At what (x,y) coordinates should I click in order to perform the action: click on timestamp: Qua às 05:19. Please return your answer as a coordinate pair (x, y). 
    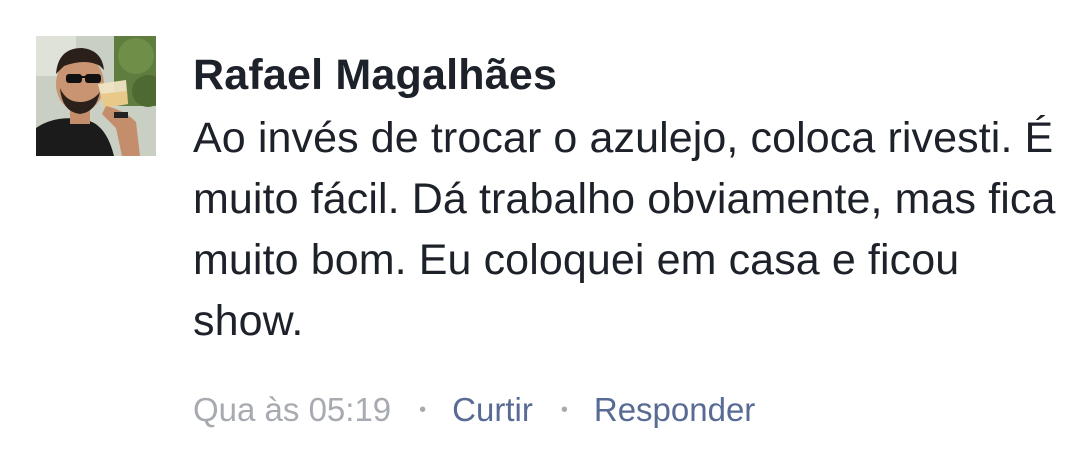
    Looking at the image, I should click on (292, 410).